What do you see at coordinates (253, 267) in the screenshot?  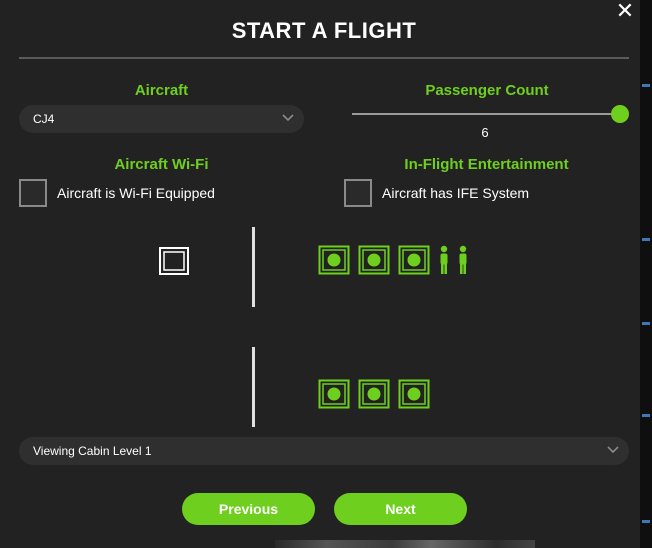 I see `cabin-divider-upper` at bounding box center [253, 267].